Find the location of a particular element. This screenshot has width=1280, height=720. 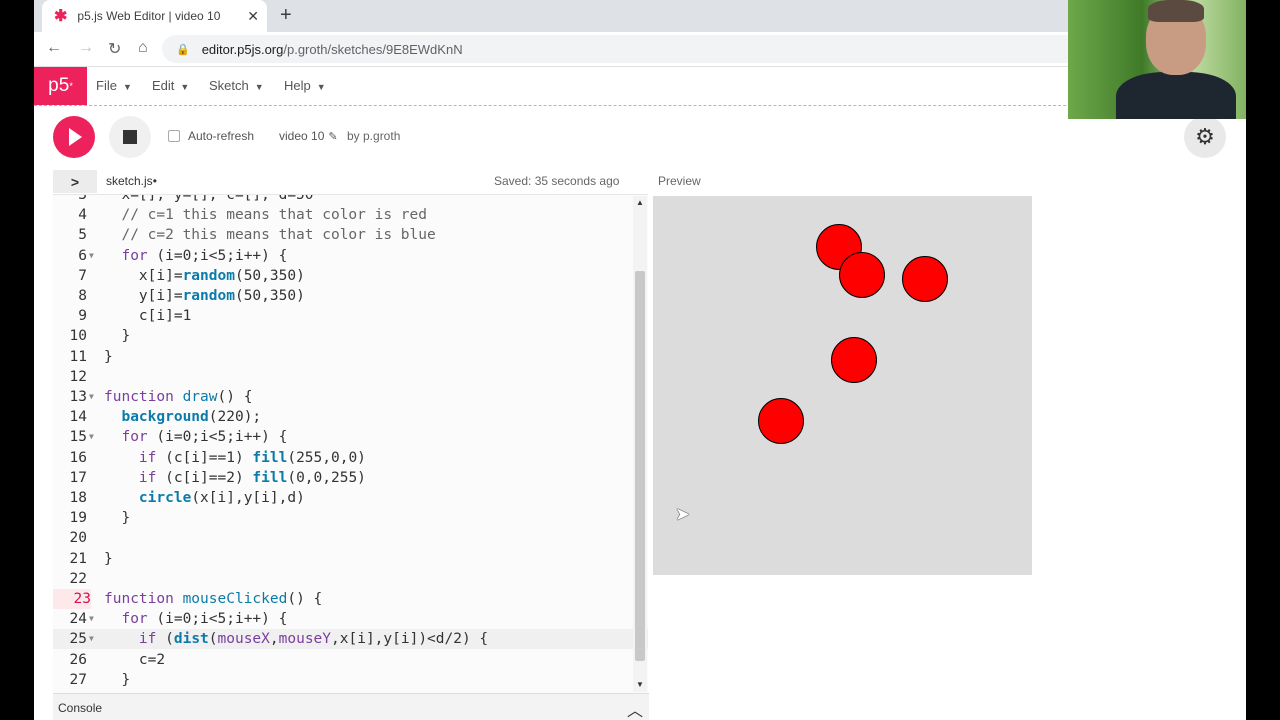

webcam-overlay is located at coordinates (1157, 59).